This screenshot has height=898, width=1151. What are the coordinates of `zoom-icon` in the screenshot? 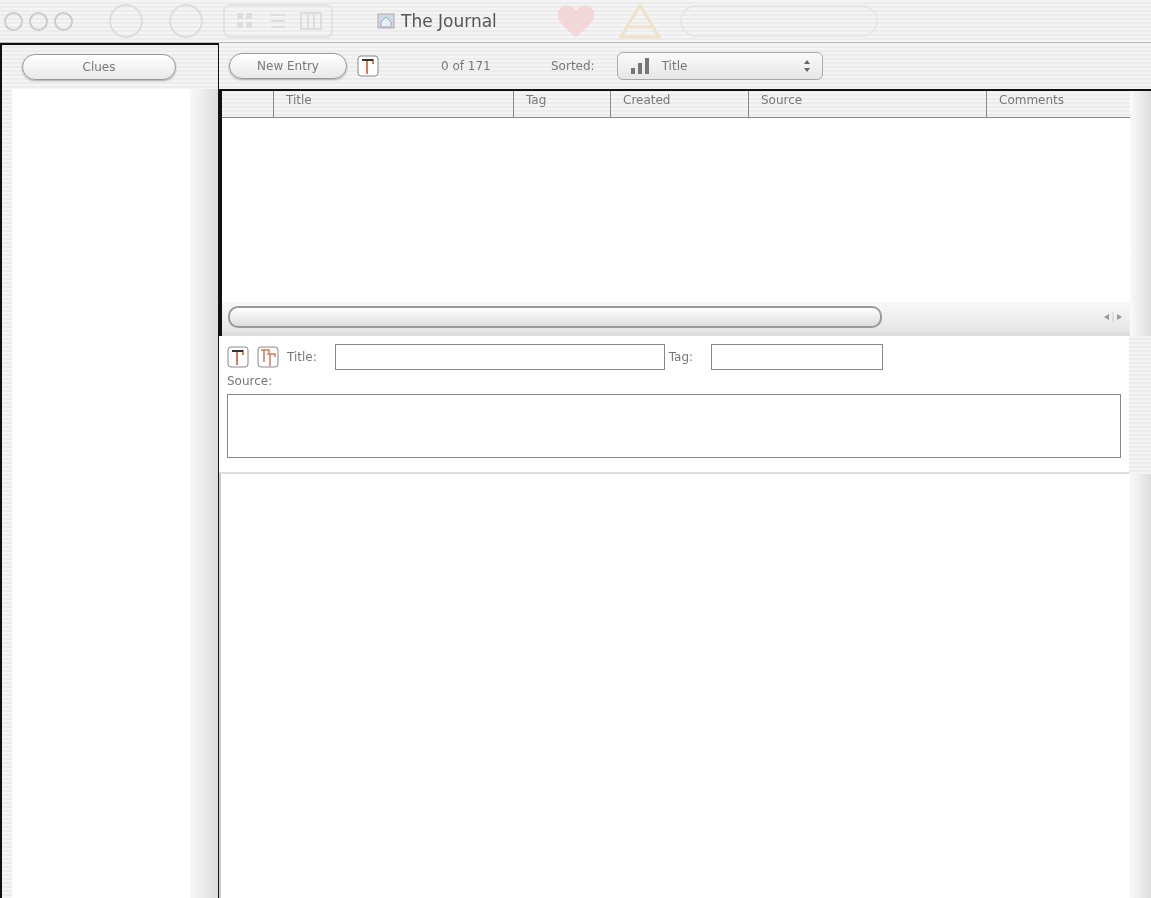 It's located at (63, 21).